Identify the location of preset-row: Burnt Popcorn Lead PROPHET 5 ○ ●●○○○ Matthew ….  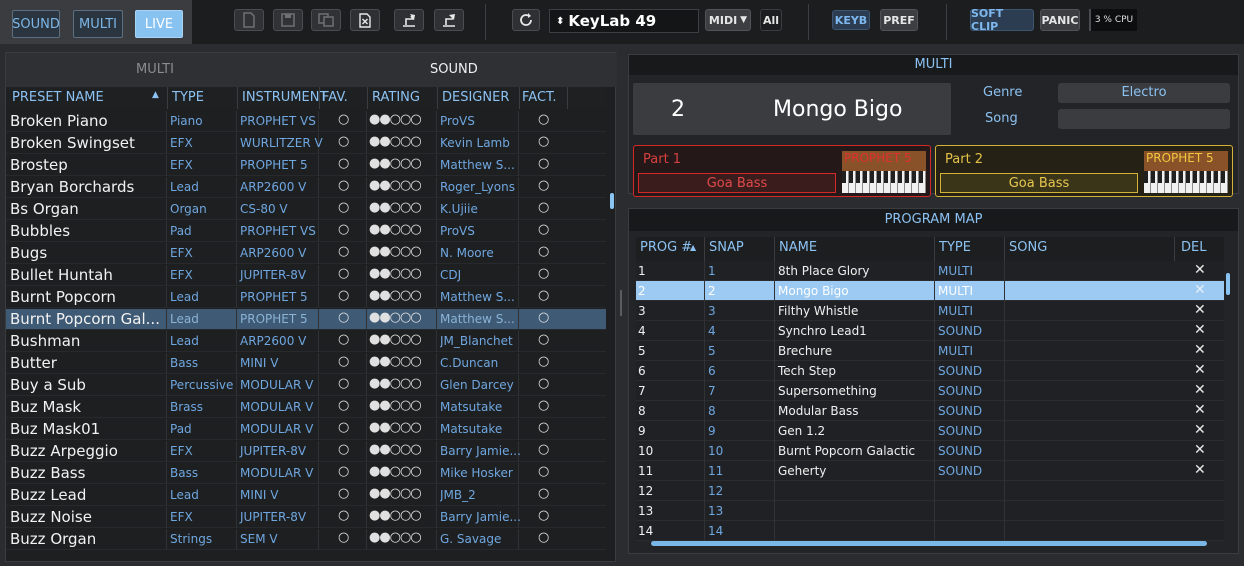
(306, 297).